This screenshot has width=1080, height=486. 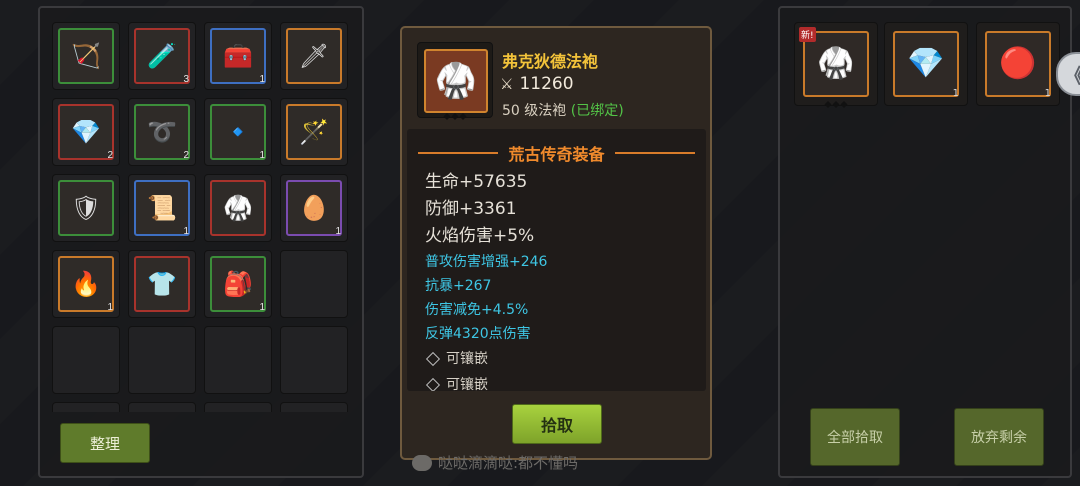 I want to click on scroll-icon: 📜, so click(x=162, y=208).